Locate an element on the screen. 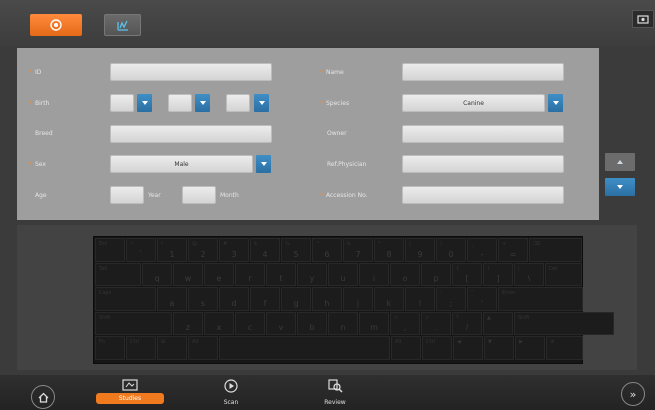  key: u is located at coordinates (343, 274).